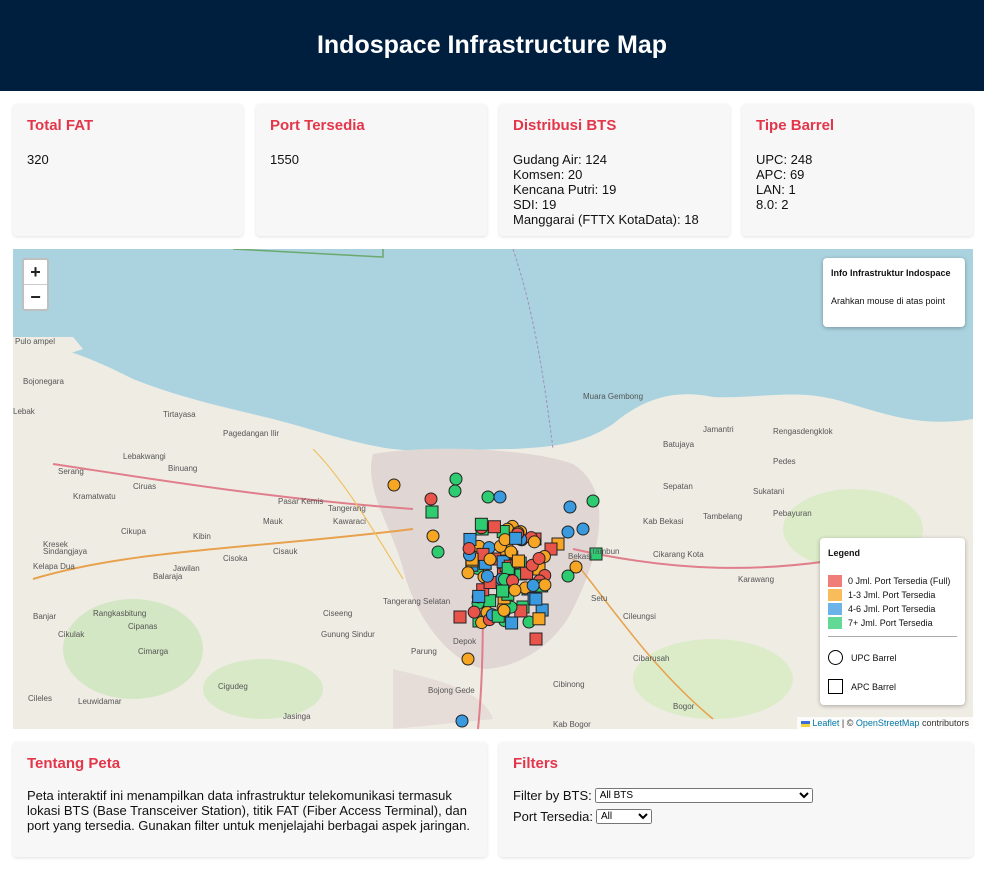 This screenshot has width=984, height=875. Describe the element at coordinates (337, 613) in the screenshot. I see `place-label: Ciseeng` at that location.